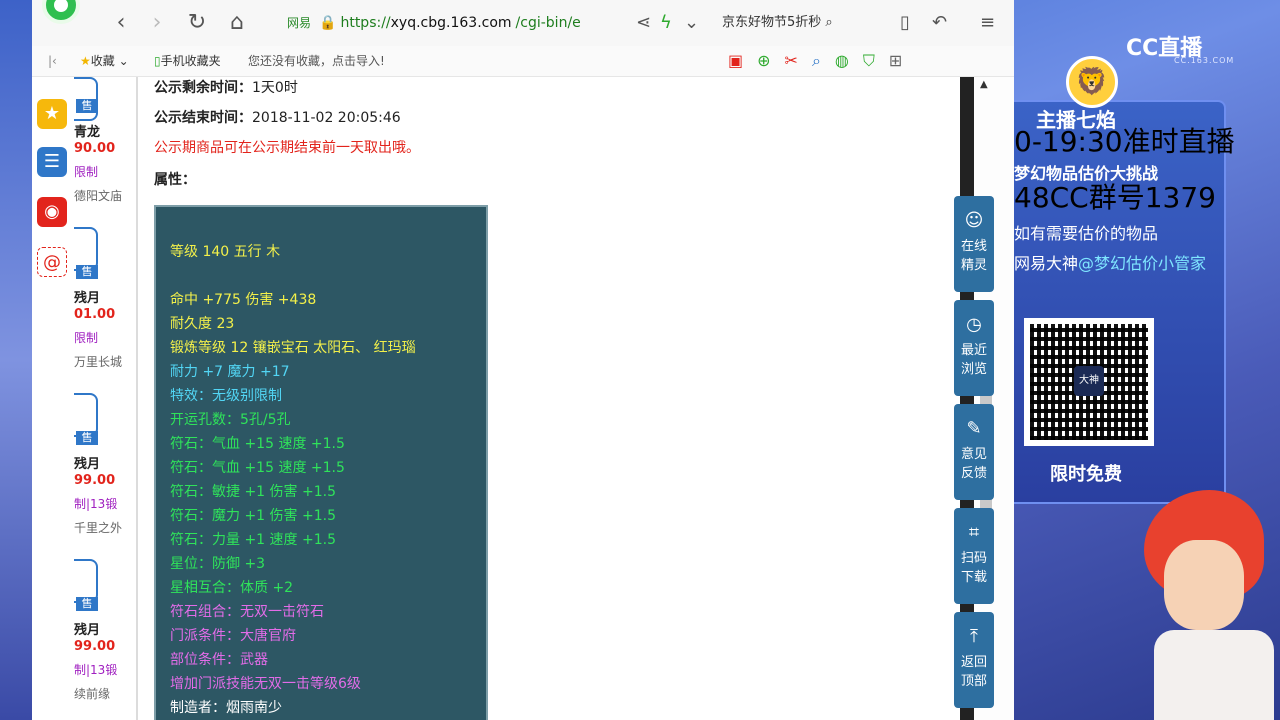 The height and width of the screenshot is (720, 1280). Describe the element at coordinates (974, 556) in the screenshot. I see `scan-download-button: ⌗ 扫码 下载` at that location.